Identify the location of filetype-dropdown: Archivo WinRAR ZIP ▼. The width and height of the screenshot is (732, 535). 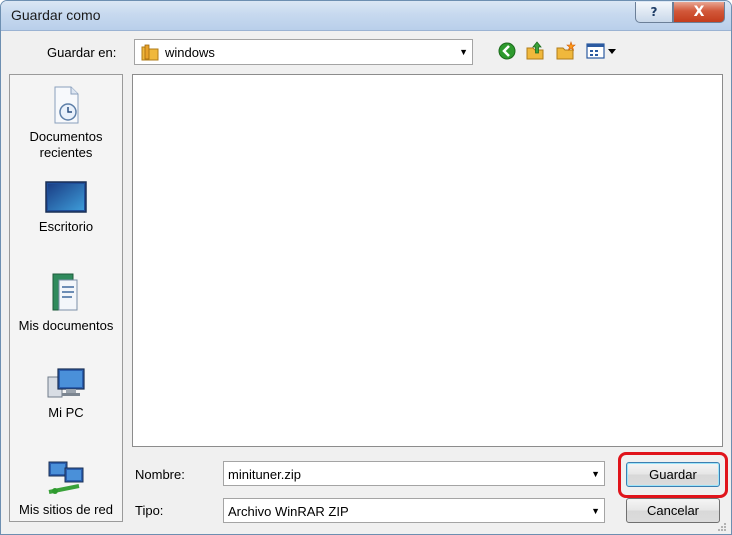
(414, 510).